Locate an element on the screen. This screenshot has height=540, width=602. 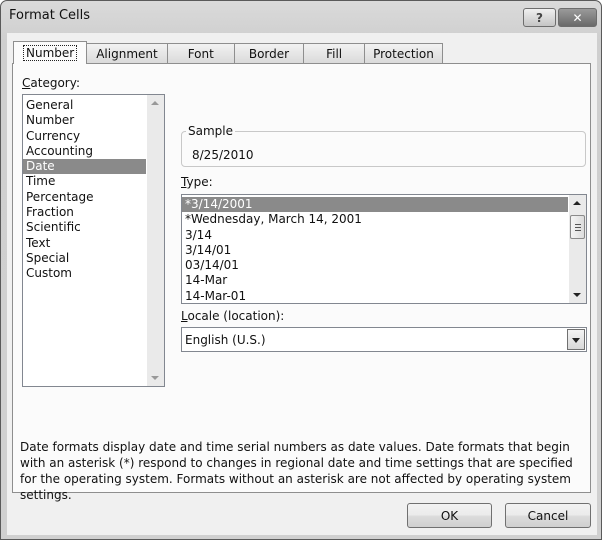
tab-alignment: Alignment is located at coordinates (127, 53).